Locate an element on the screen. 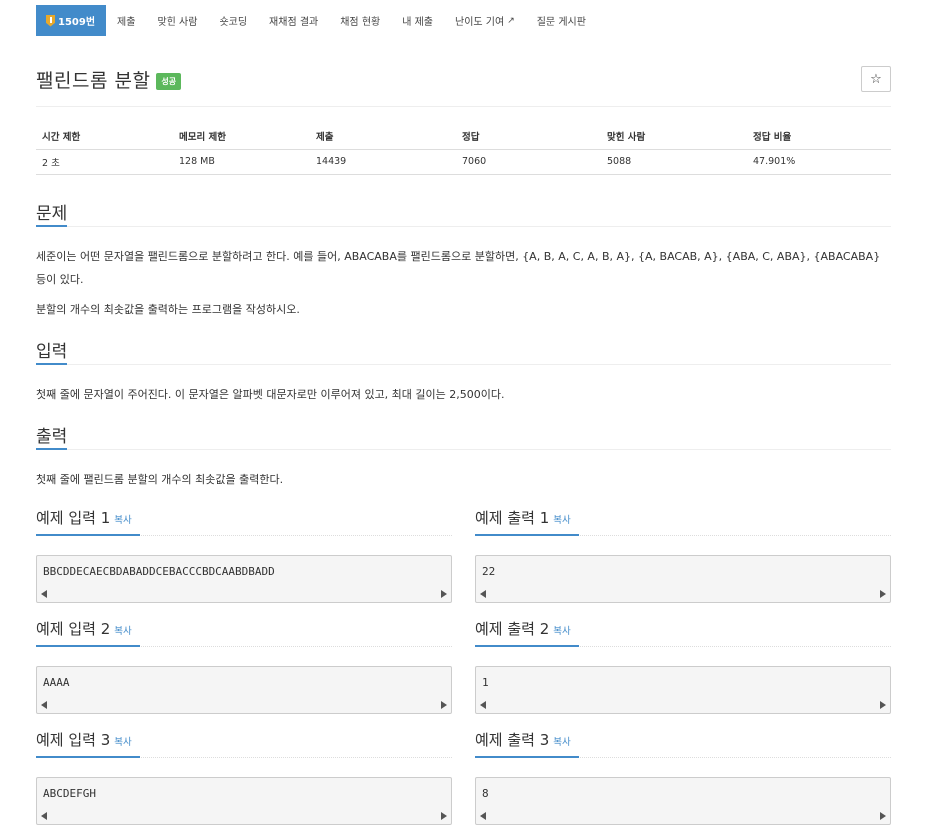 This screenshot has height=834, width=948. problem-title-row: 팰린드롬 분할 성공 is located at coordinates (109, 79).